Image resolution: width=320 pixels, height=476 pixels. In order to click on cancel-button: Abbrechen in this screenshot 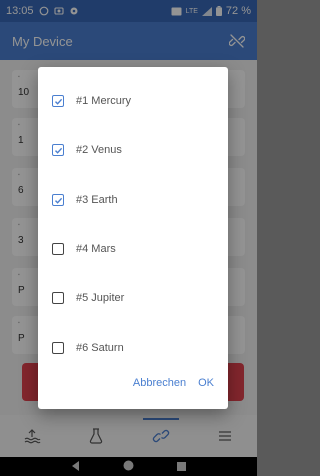, I will do `click(159, 383)`.